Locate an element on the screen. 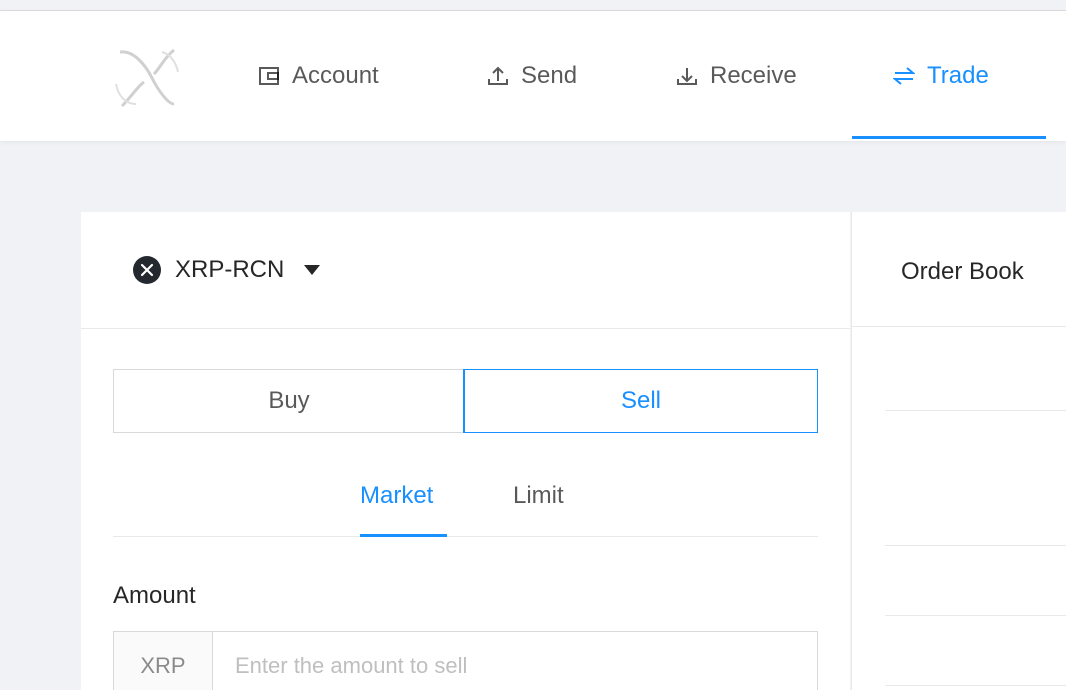  amount-label: Amount is located at coordinates (154, 595).